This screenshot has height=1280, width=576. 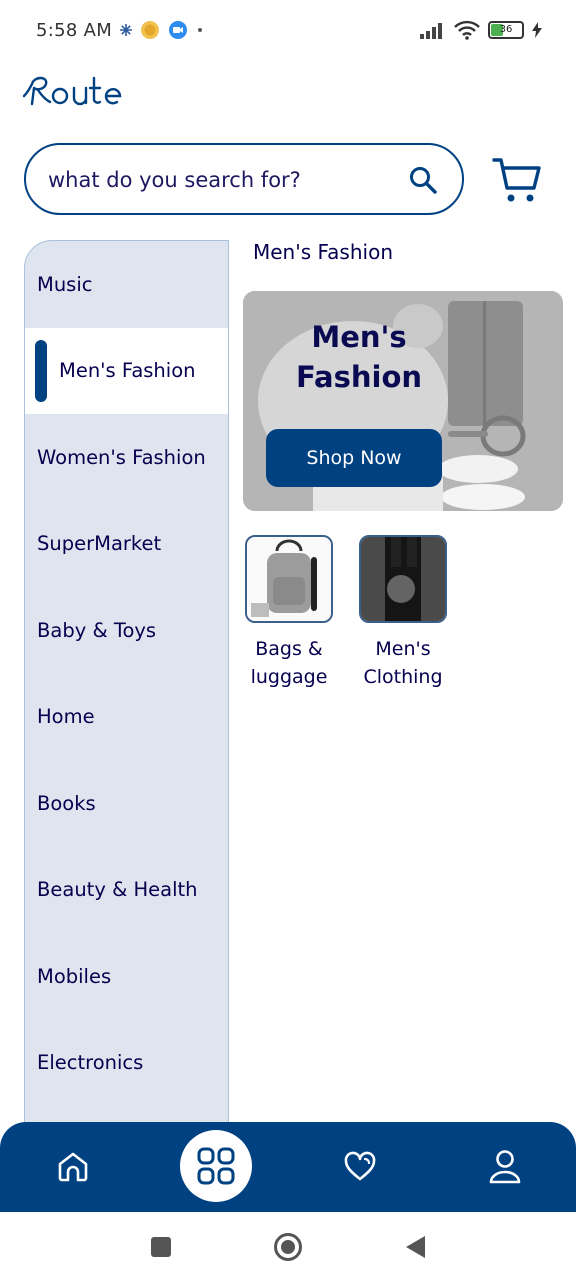 I want to click on categories-icon, so click(x=216, y=1166).